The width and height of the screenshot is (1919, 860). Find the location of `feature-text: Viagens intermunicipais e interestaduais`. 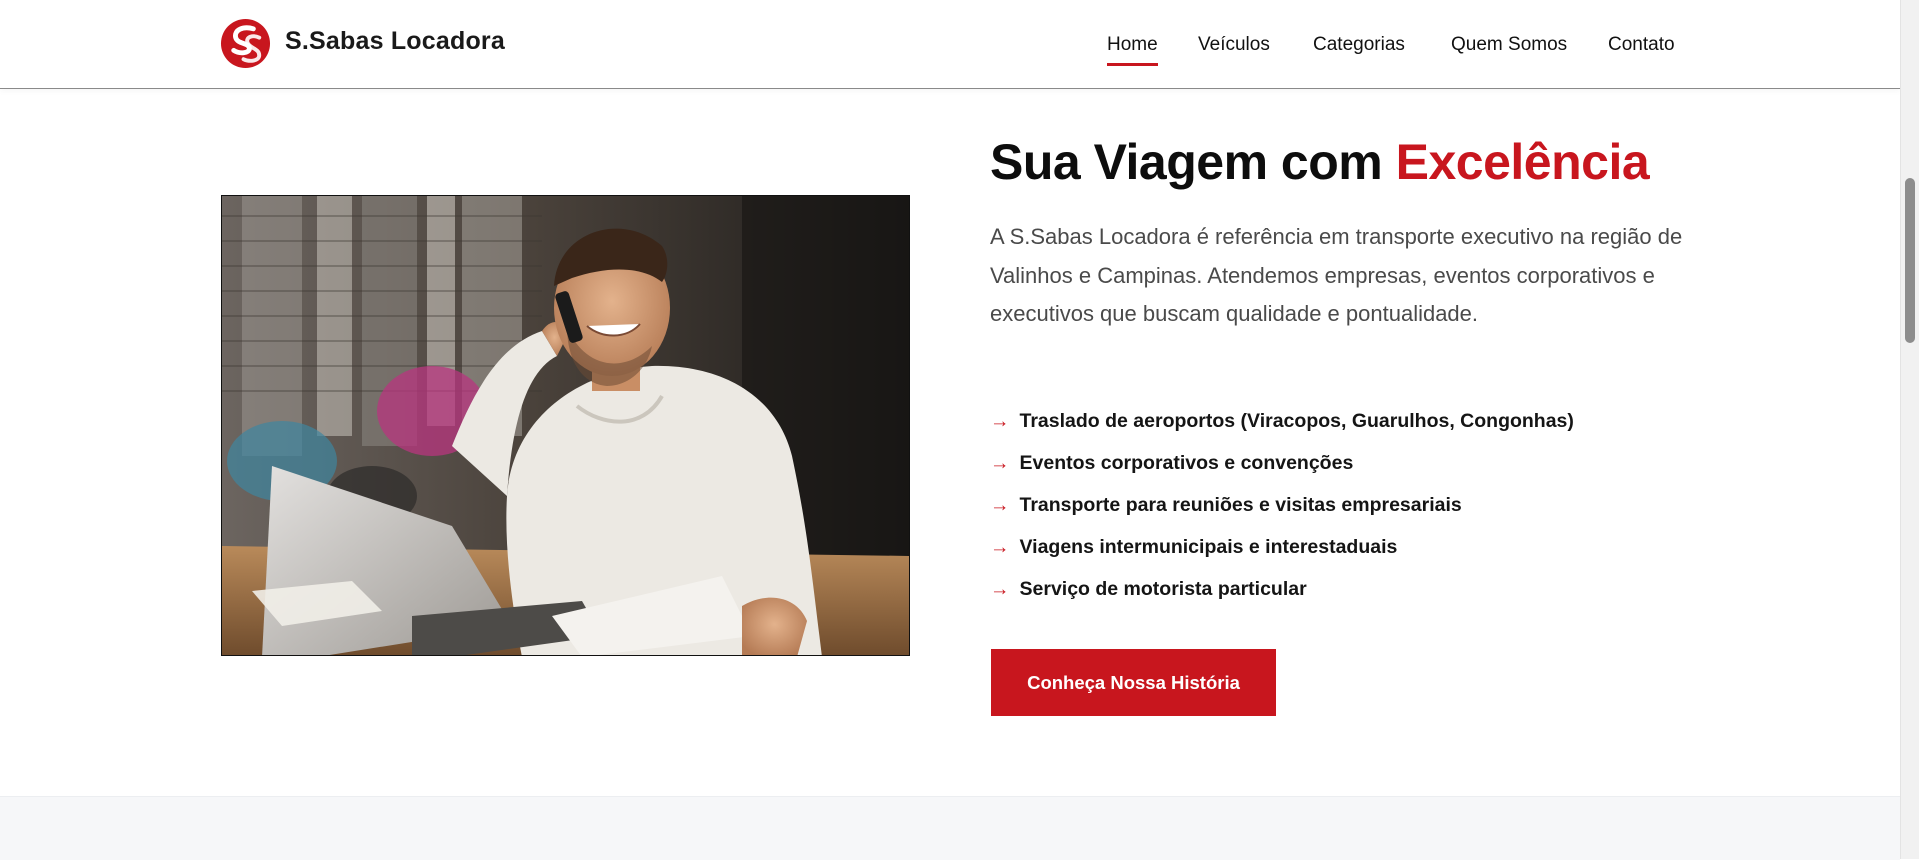

feature-text: Viagens intermunicipais e interestaduais is located at coordinates (1208, 547).